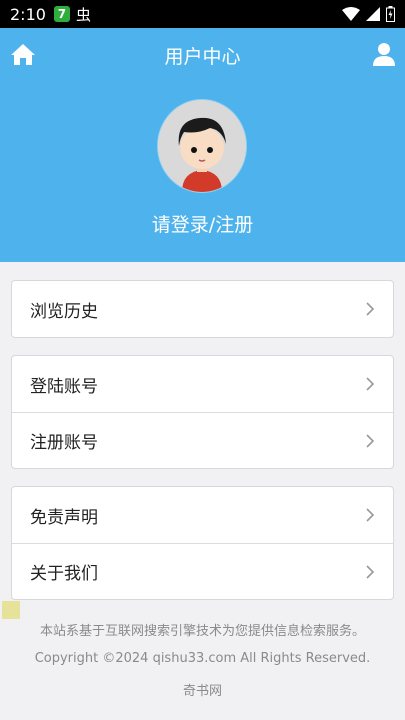 This screenshot has height=720, width=405. I want to click on footer-notice: 本站系基于互联网搜索引擎技术为您提供信息检索服务。, so click(202, 631).